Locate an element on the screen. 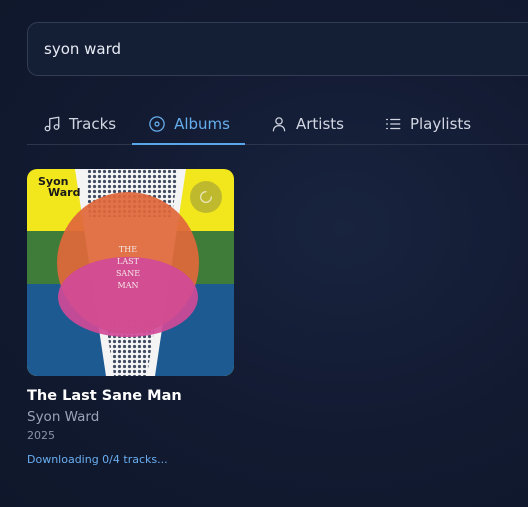  cover-title-line3: SANE is located at coordinates (128, 273).